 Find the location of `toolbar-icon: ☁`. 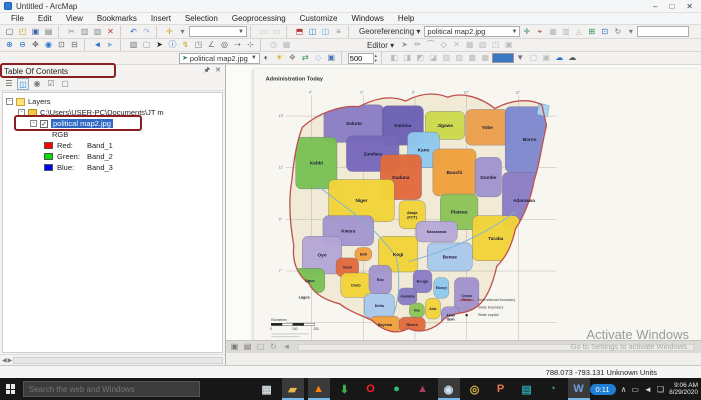

toolbar-icon: ☁ is located at coordinates (559, 58).